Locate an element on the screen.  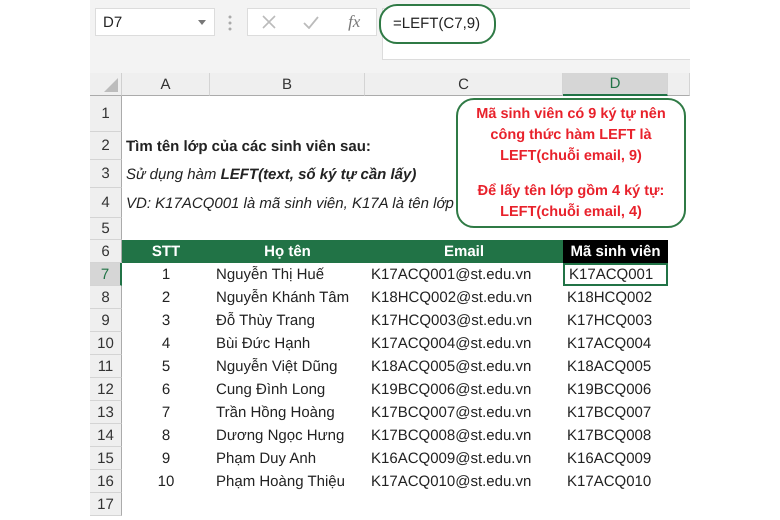
table-cell: K16ACQ009 is located at coordinates (615, 458).